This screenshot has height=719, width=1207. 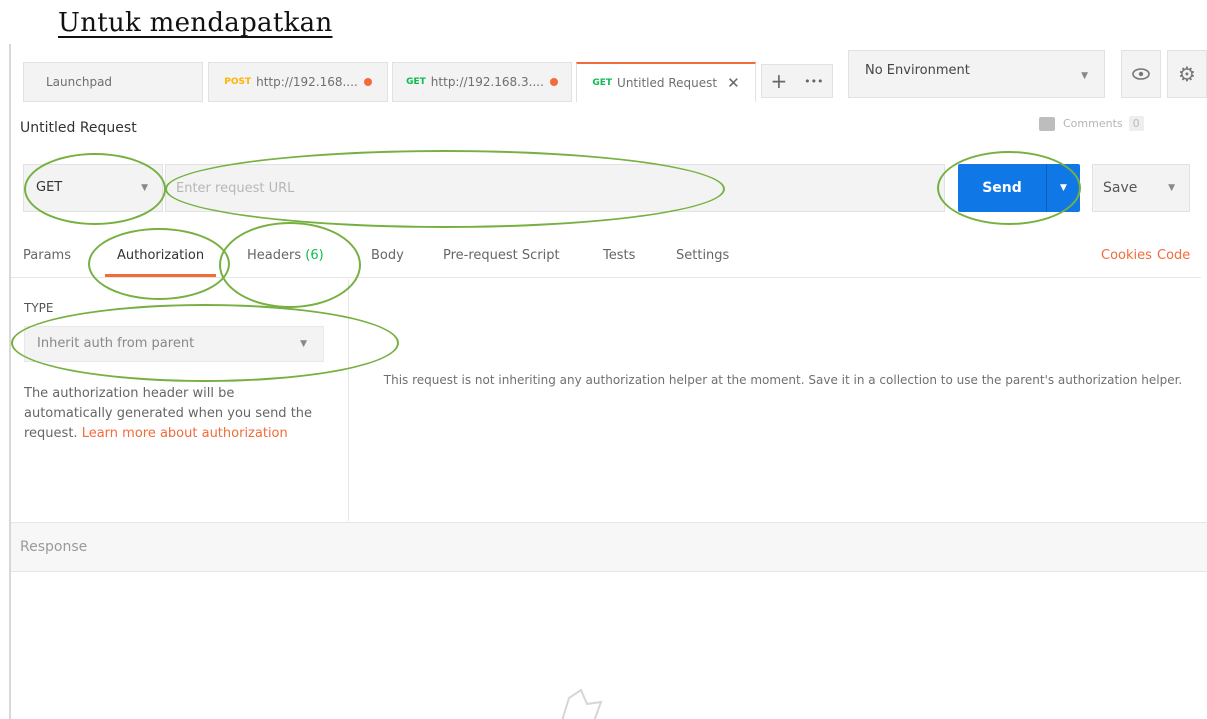 I want to click on url-input, so click(x=555, y=188).